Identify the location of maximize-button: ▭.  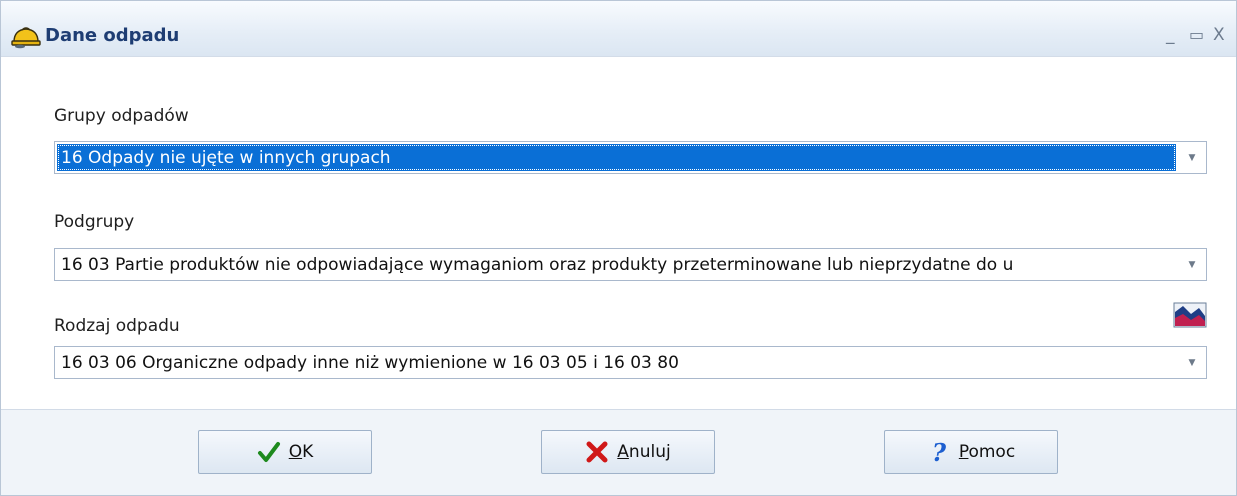
(1196, 35).